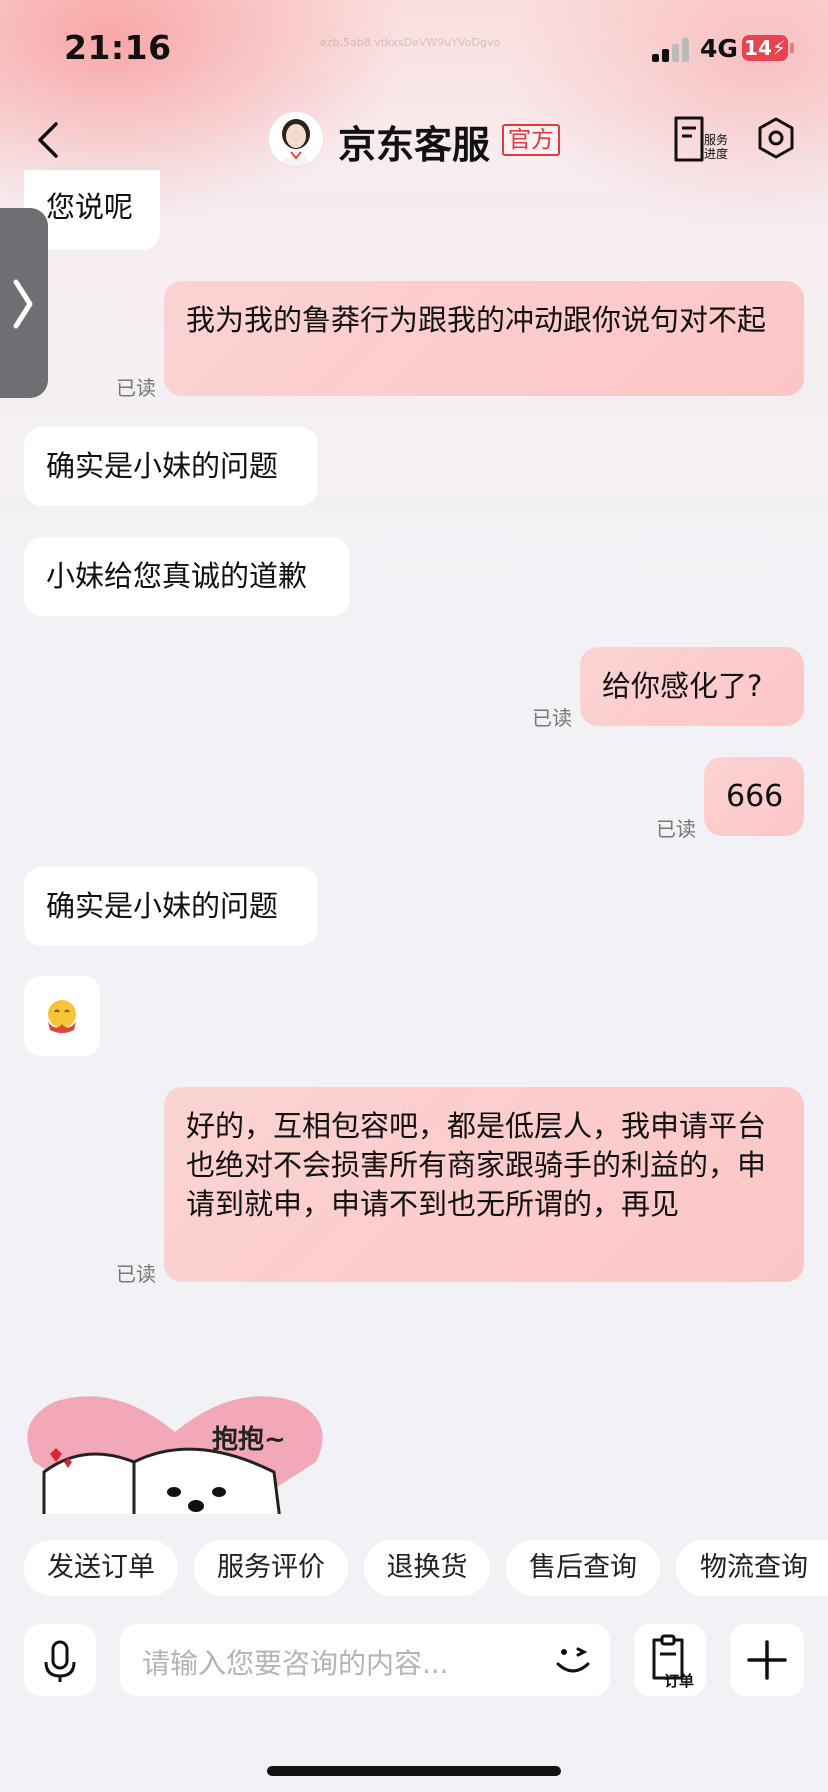  I want to click on quick-reply-service-review: 服务评价, so click(271, 1568).